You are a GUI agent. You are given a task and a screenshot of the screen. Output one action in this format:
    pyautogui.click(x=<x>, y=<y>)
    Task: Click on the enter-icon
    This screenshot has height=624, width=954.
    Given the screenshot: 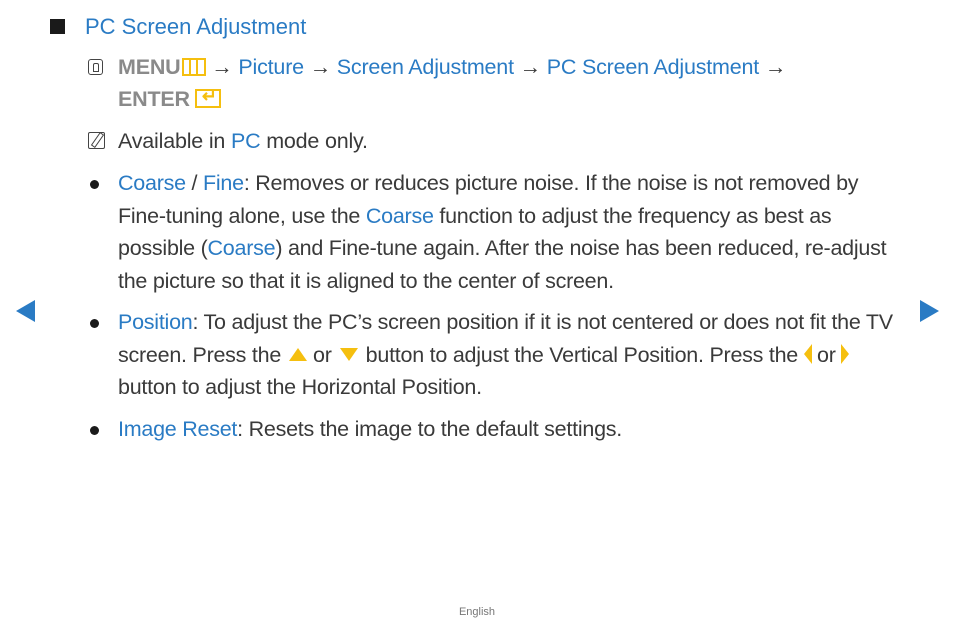 What is the action you would take?
    pyautogui.click(x=207, y=97)
    